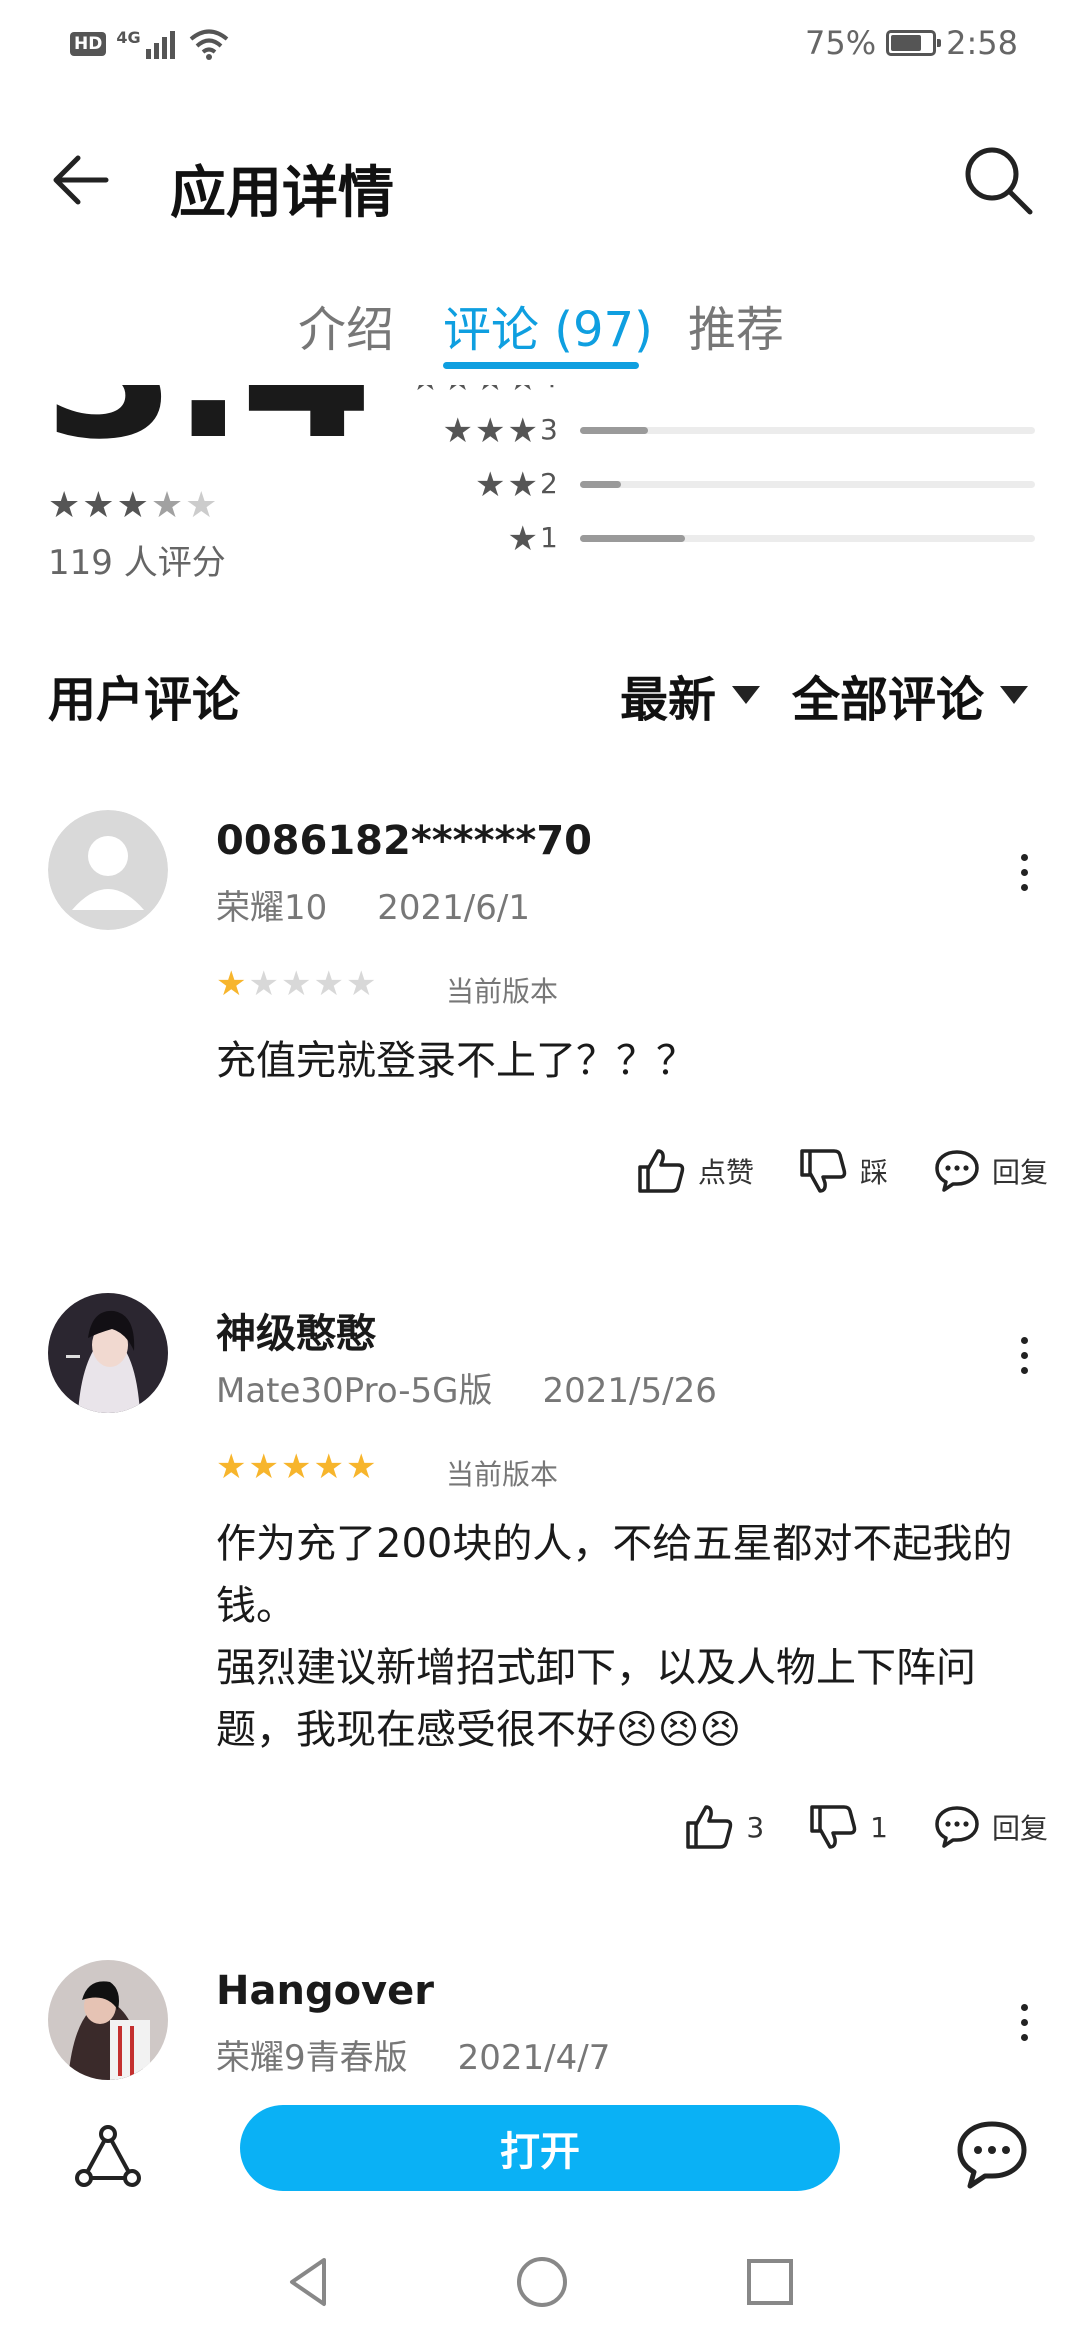 The height and width of the screenshot is (2340, 1080). What do you see at coordinates (807, 484) in the screenshot?
I see `distribution-track` at bounding box center [807, 484].